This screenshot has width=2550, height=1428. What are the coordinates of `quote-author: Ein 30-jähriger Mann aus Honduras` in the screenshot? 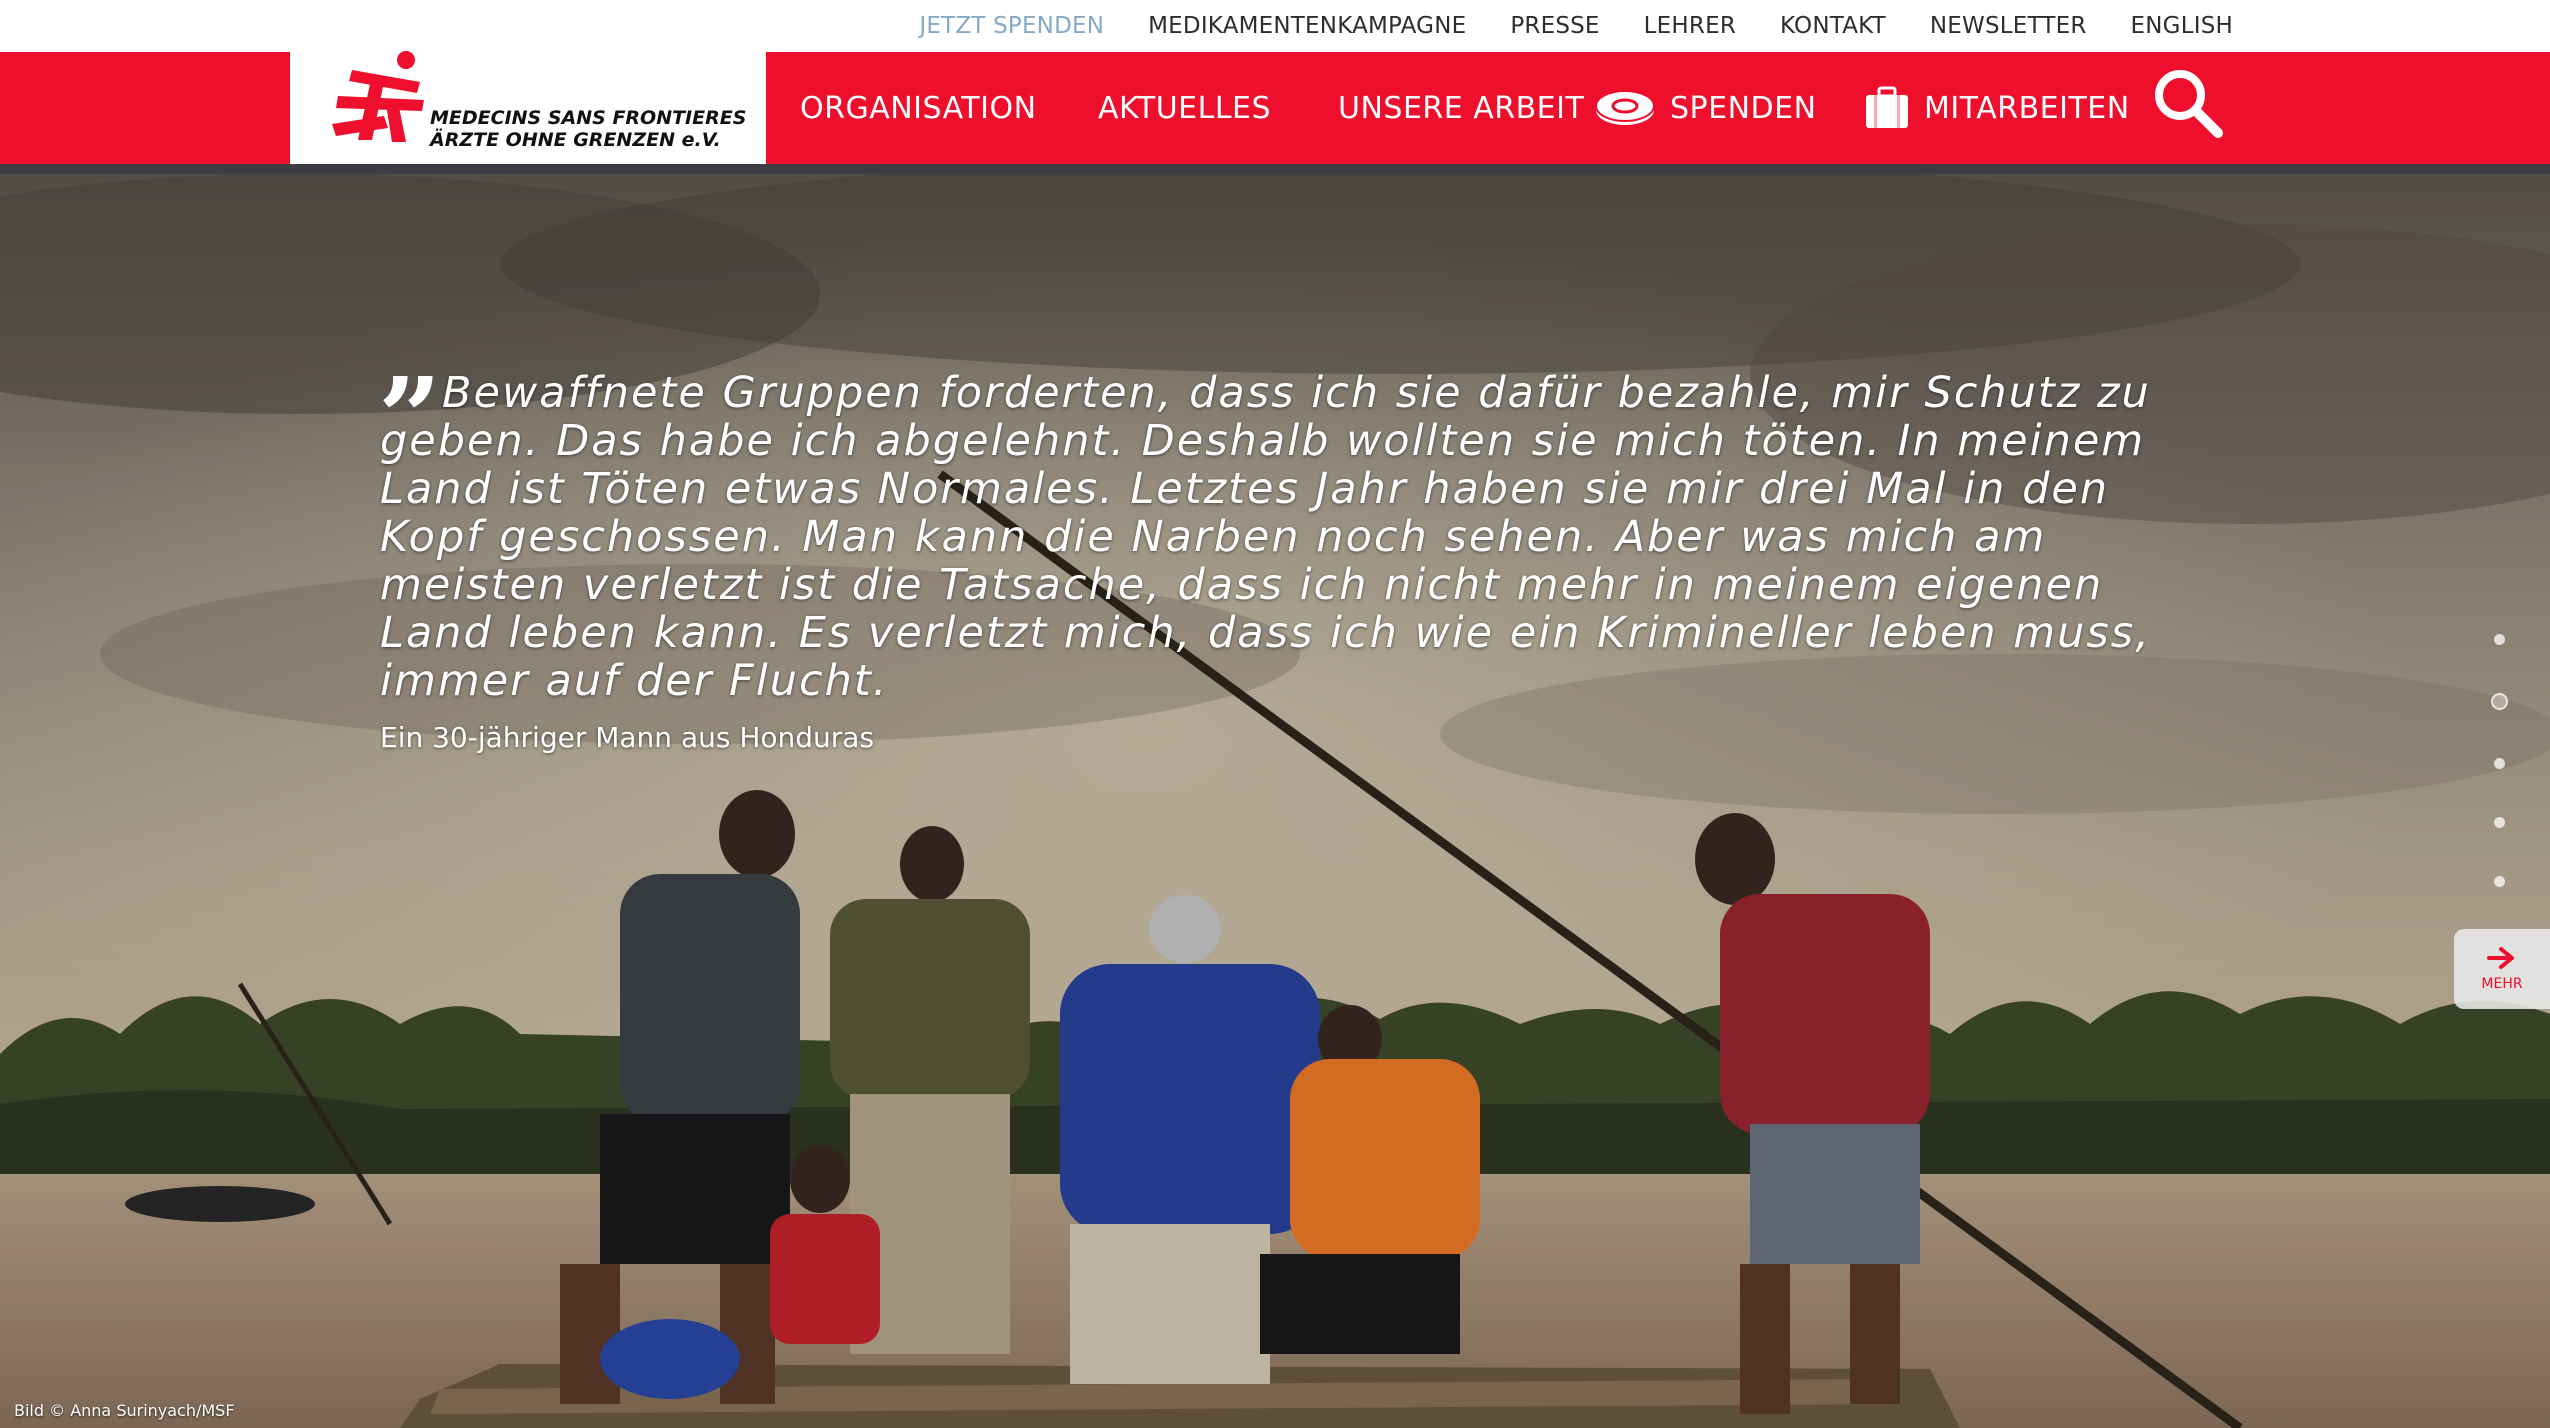 It's located at (627, 737).